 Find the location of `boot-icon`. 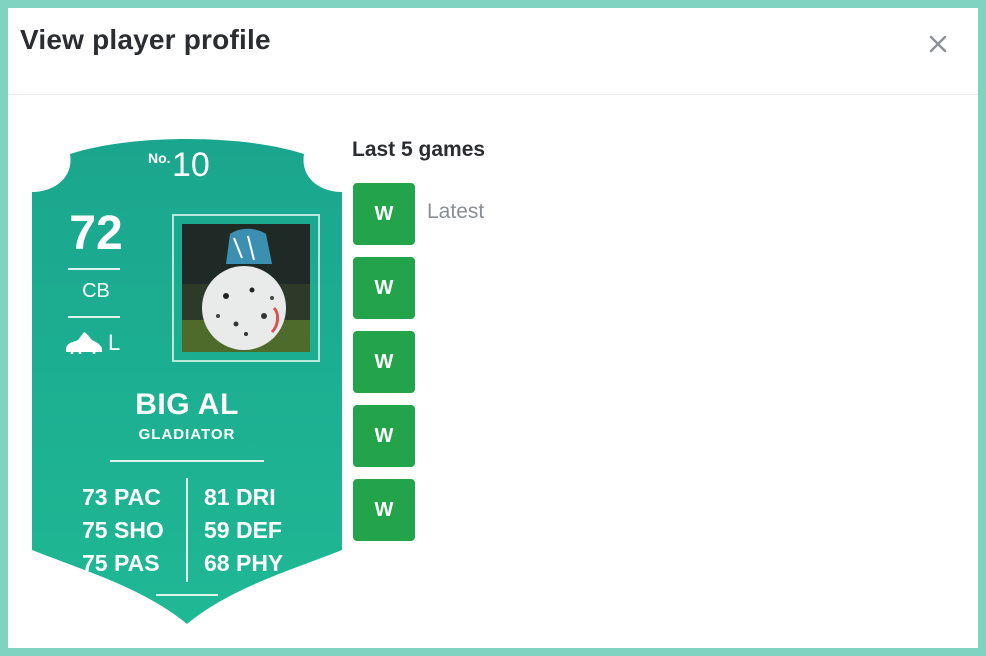

boot-icon is located at coordinates (99, 343).